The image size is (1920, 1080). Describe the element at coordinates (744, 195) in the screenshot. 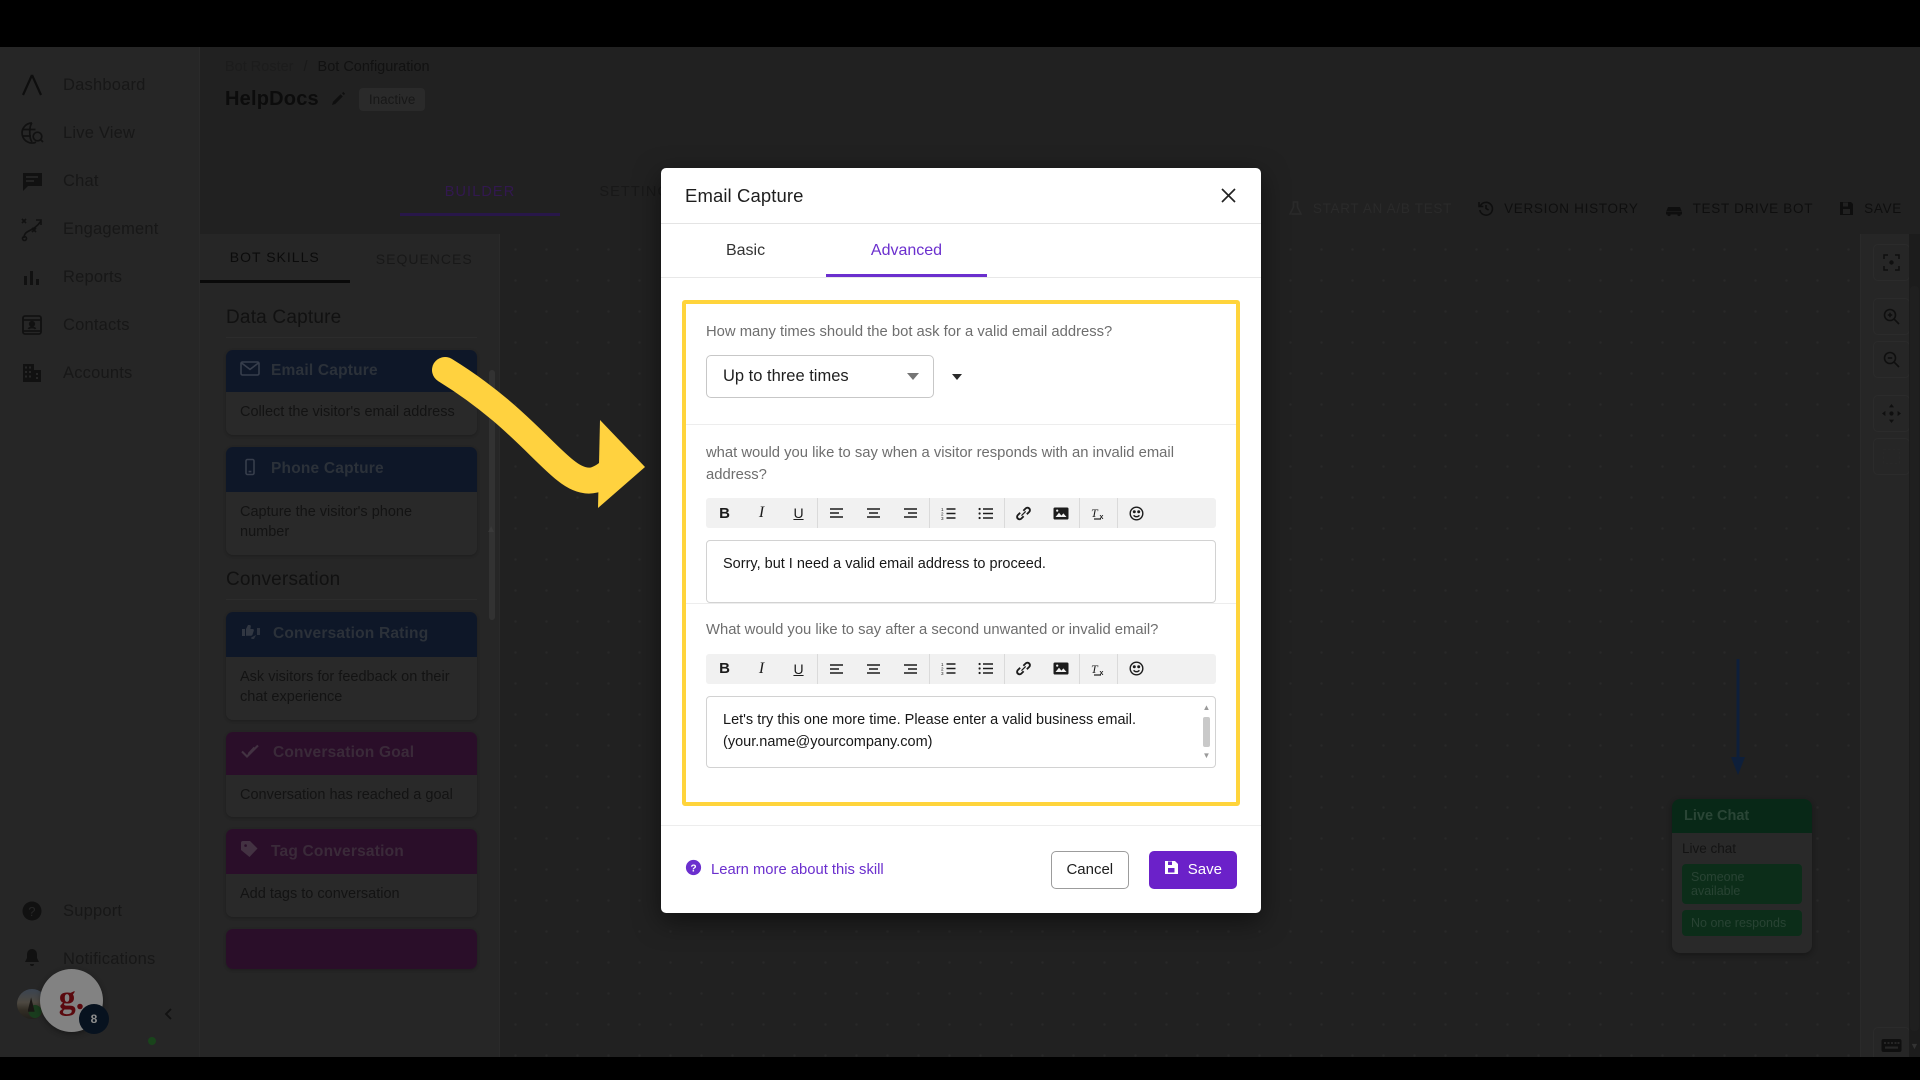

I see `modal-title: Email Capture` at that location.